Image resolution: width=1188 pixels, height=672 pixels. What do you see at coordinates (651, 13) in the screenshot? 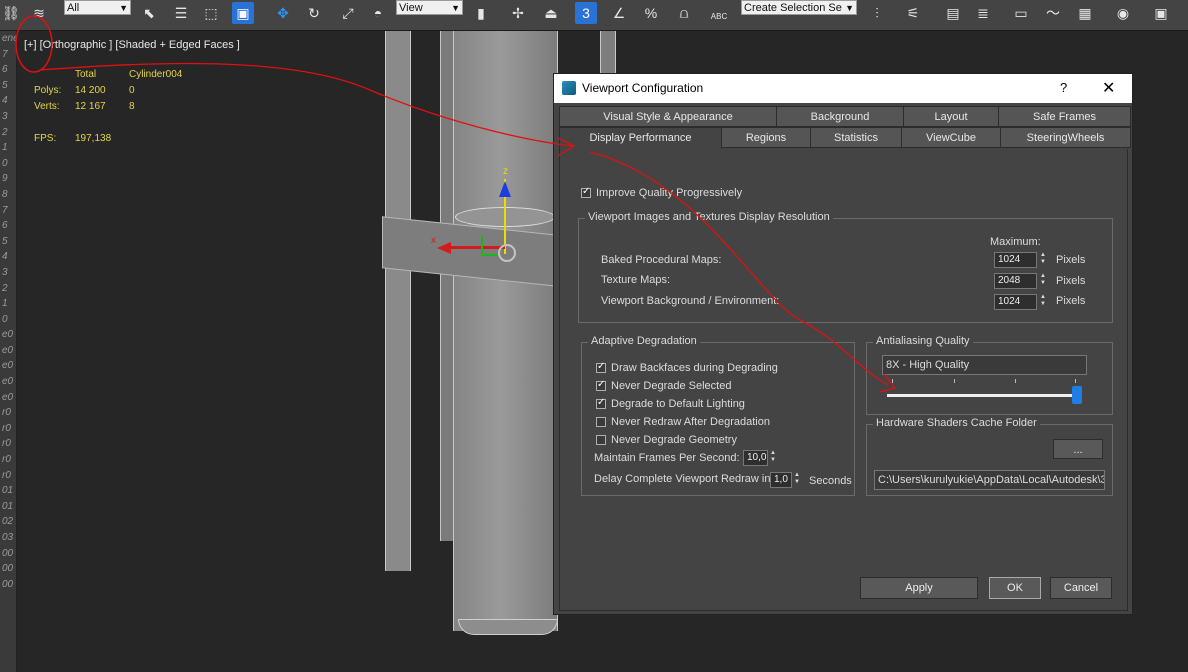
I see `percent-snap-icon: %` at bounding box center [651, 13].